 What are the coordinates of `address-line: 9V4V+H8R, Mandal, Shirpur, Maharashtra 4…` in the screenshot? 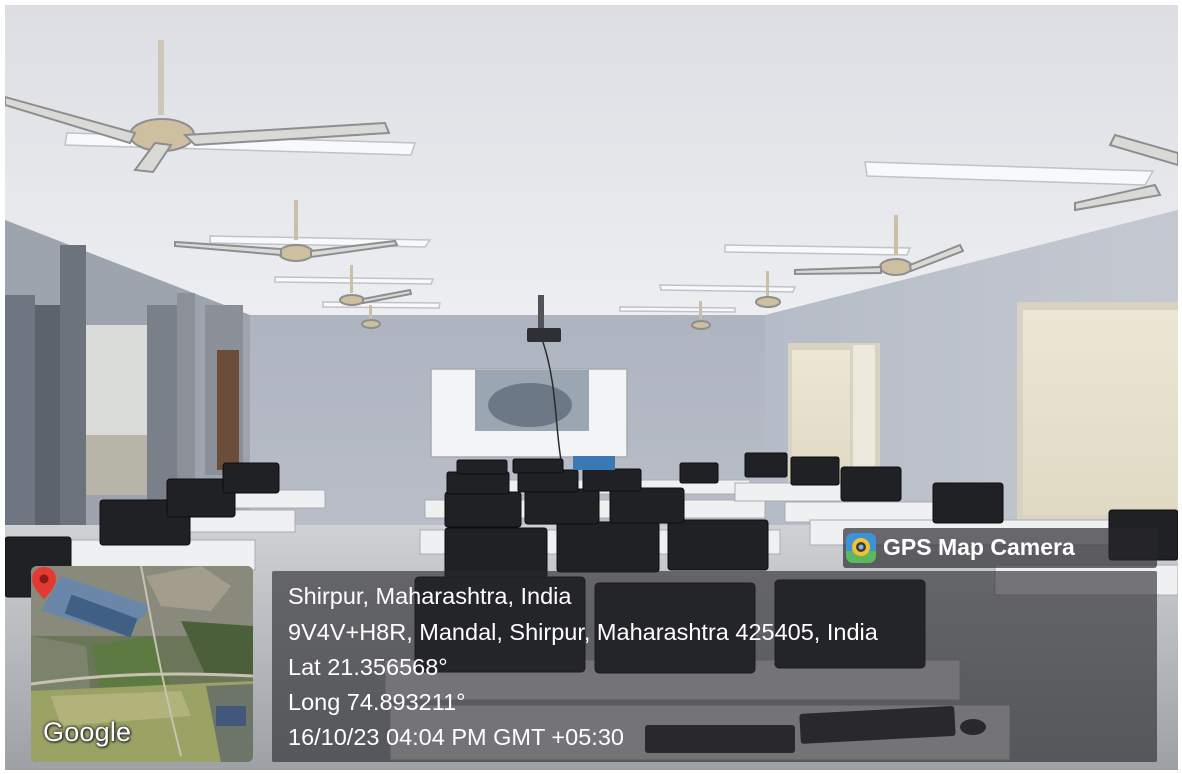 It's located at (583, 632).